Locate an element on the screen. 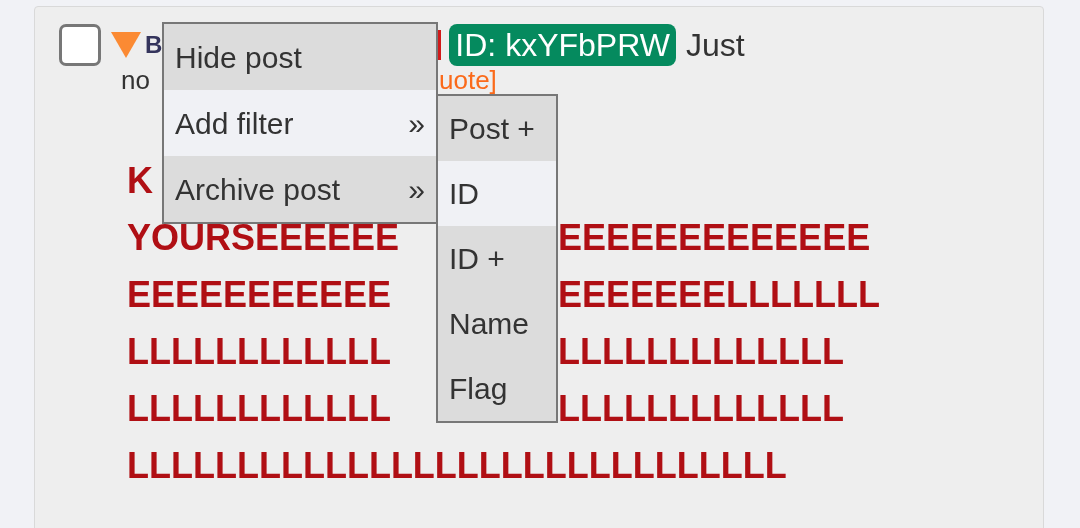 The image size is (1080, 528). post-text-line: LLLLLLLLLLLLLLLLLLLLLLLLLLLLLL is located at coordinates (457, 465).